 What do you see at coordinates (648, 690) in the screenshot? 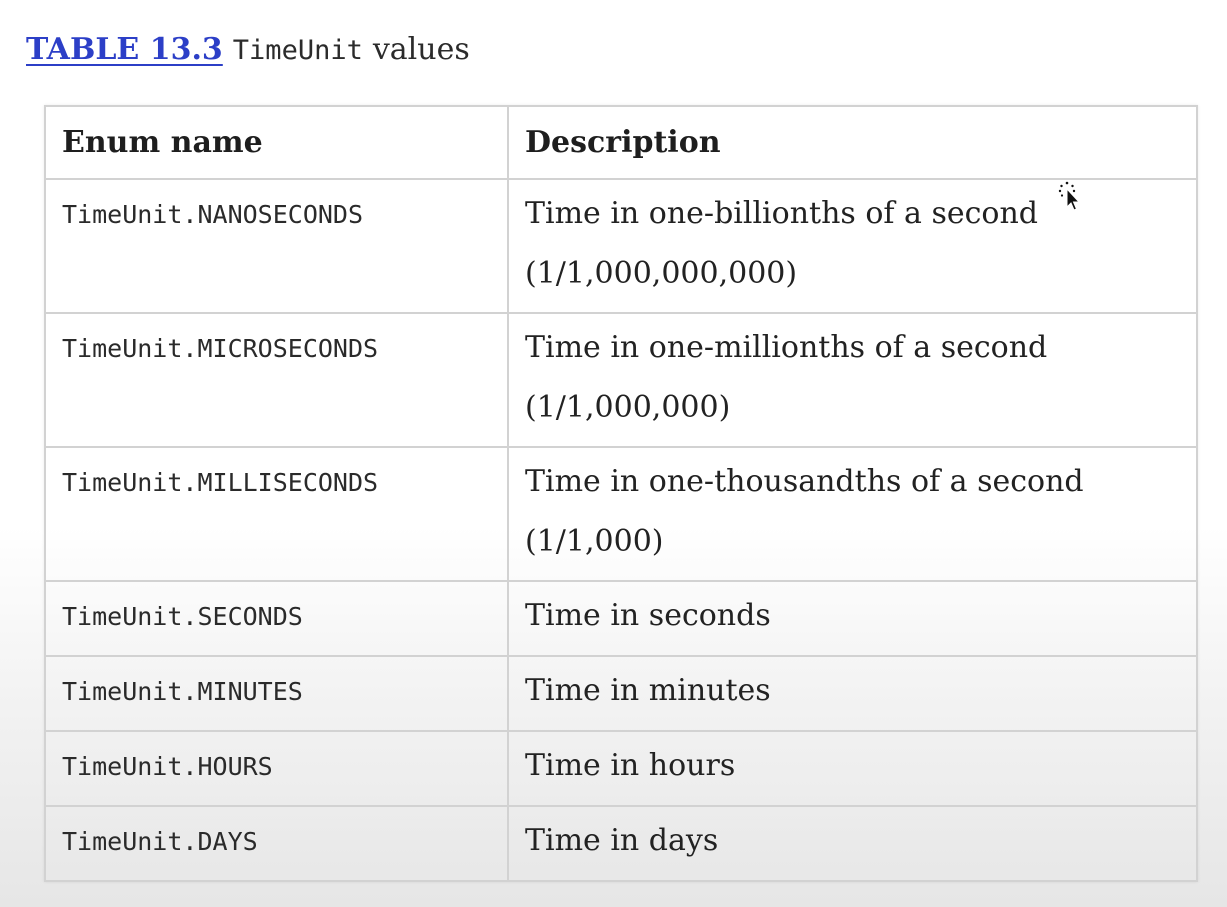
I see `description-line: Time in minutes` at bounding box center [648, 690].